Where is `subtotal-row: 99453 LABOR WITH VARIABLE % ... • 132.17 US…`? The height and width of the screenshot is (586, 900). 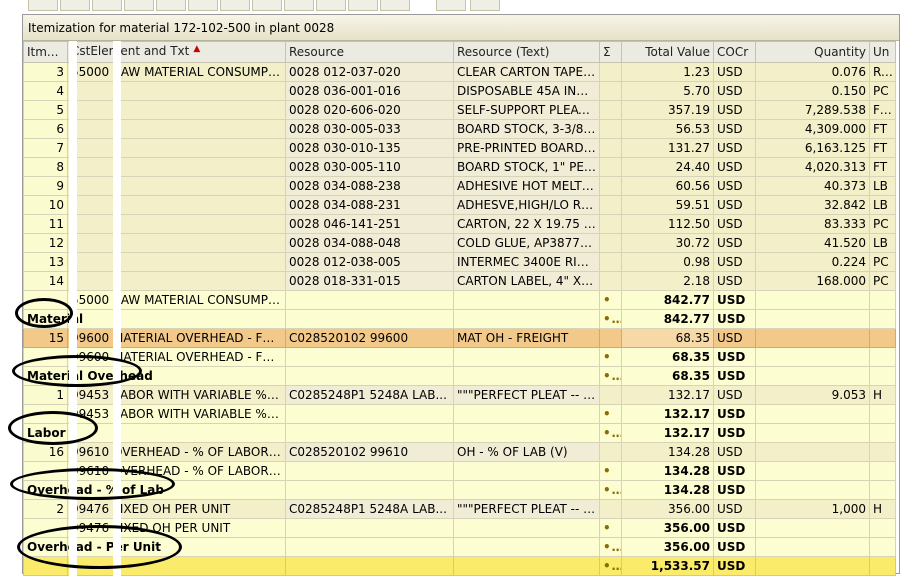
subtotal-row: 99453 LABOR WITH VARIABLE % ... • 132.17 US… is located at coordinates (459, 414).